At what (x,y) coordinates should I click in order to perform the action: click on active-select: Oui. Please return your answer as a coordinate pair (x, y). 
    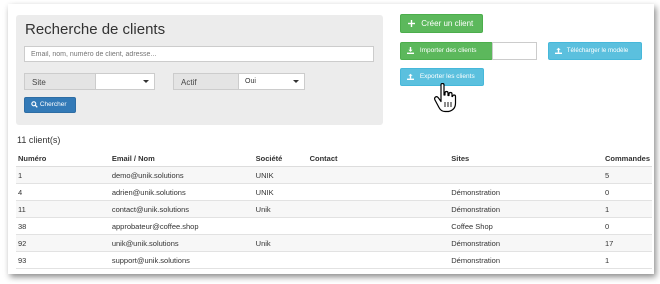
    Looking at the image, I should click on (271, 81).